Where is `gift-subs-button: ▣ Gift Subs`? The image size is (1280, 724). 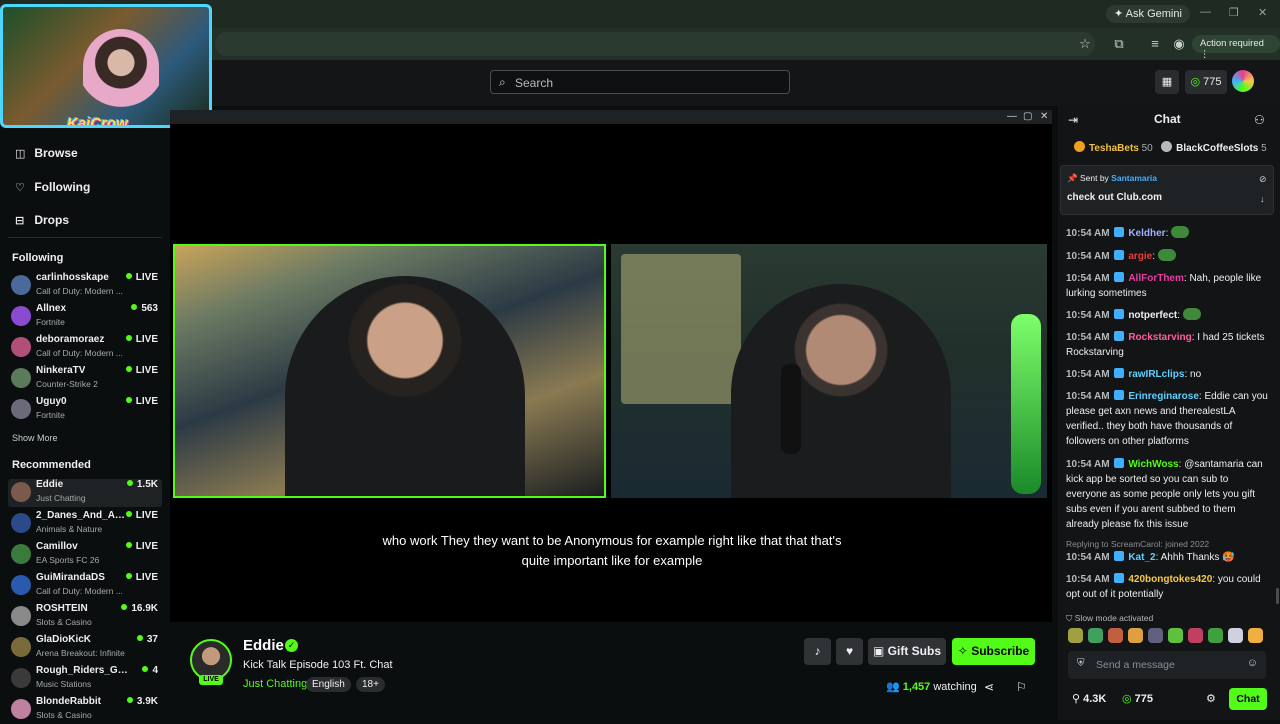 gift-subs-button: ▣ Gift Subs is located at coordinates (907, 651).